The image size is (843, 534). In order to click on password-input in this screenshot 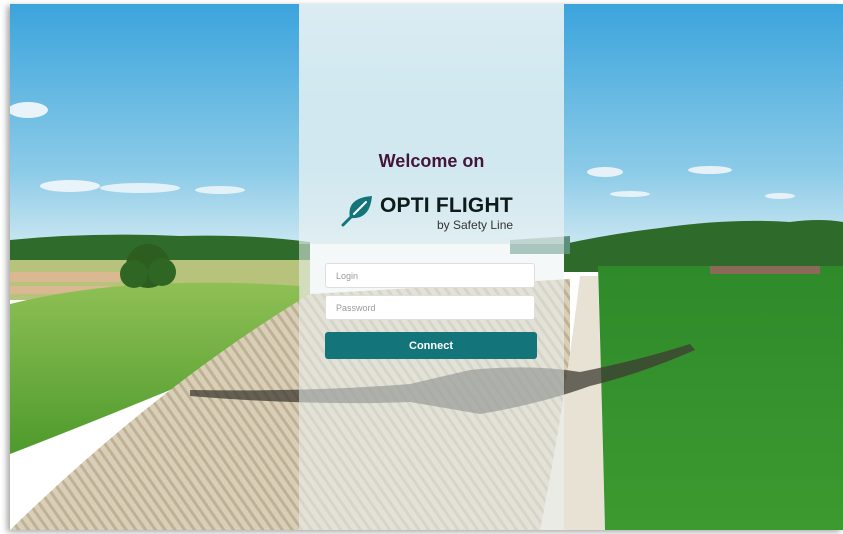, I will do `click(430, 307)`.